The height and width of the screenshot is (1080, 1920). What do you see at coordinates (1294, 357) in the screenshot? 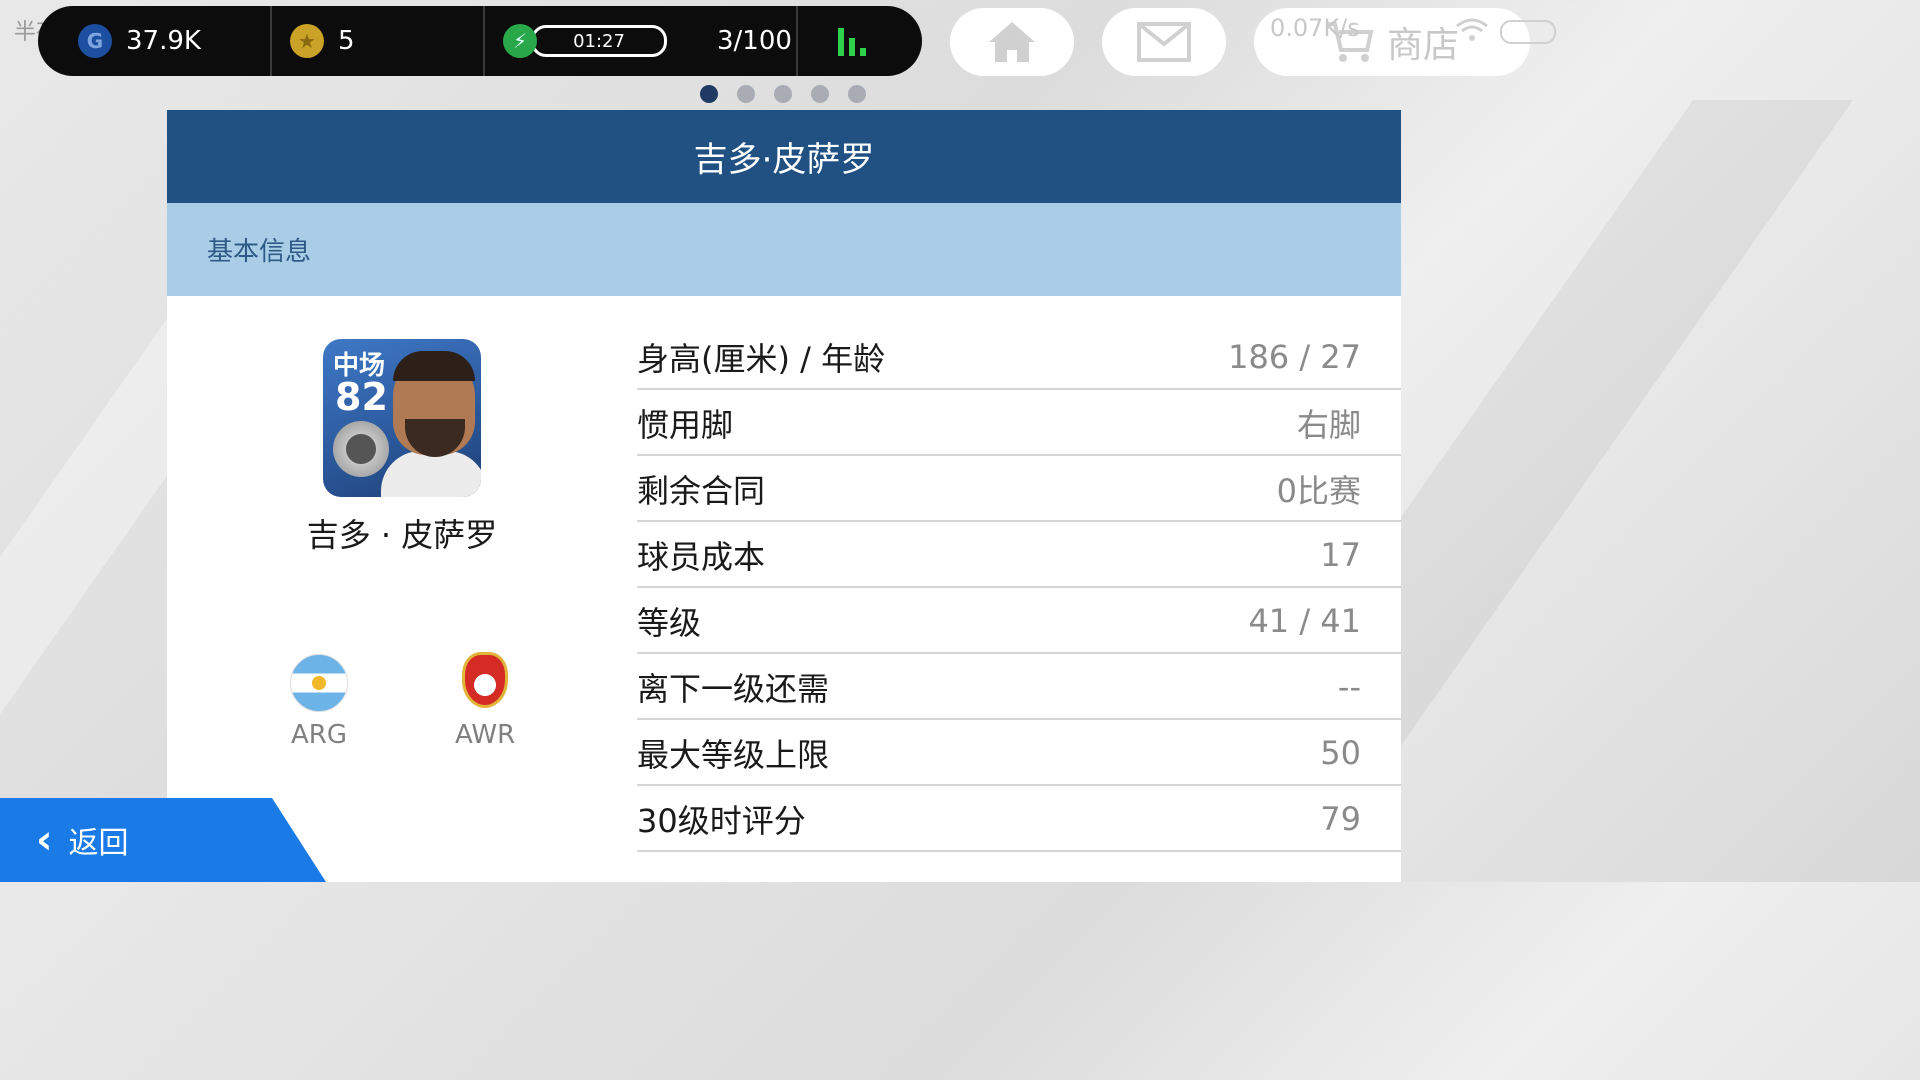
I see `stat-value: 186 / 27` at bounding box center [1294, 357].